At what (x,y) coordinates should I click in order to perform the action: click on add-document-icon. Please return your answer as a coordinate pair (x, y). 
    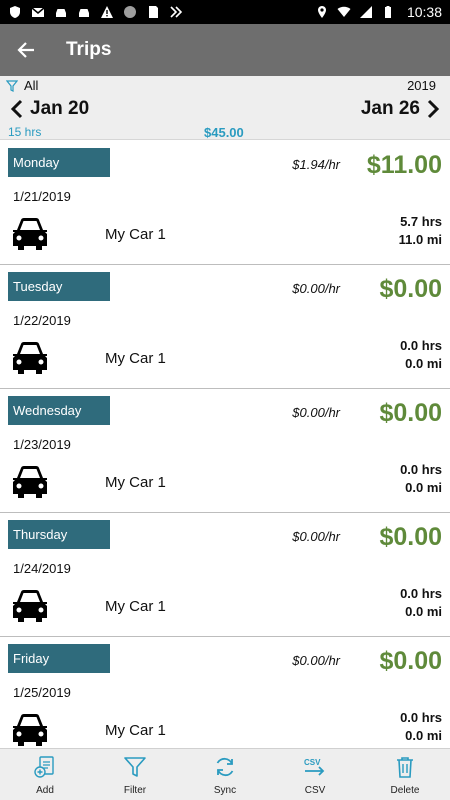
    Looking at the image, I should click on (45, 767).